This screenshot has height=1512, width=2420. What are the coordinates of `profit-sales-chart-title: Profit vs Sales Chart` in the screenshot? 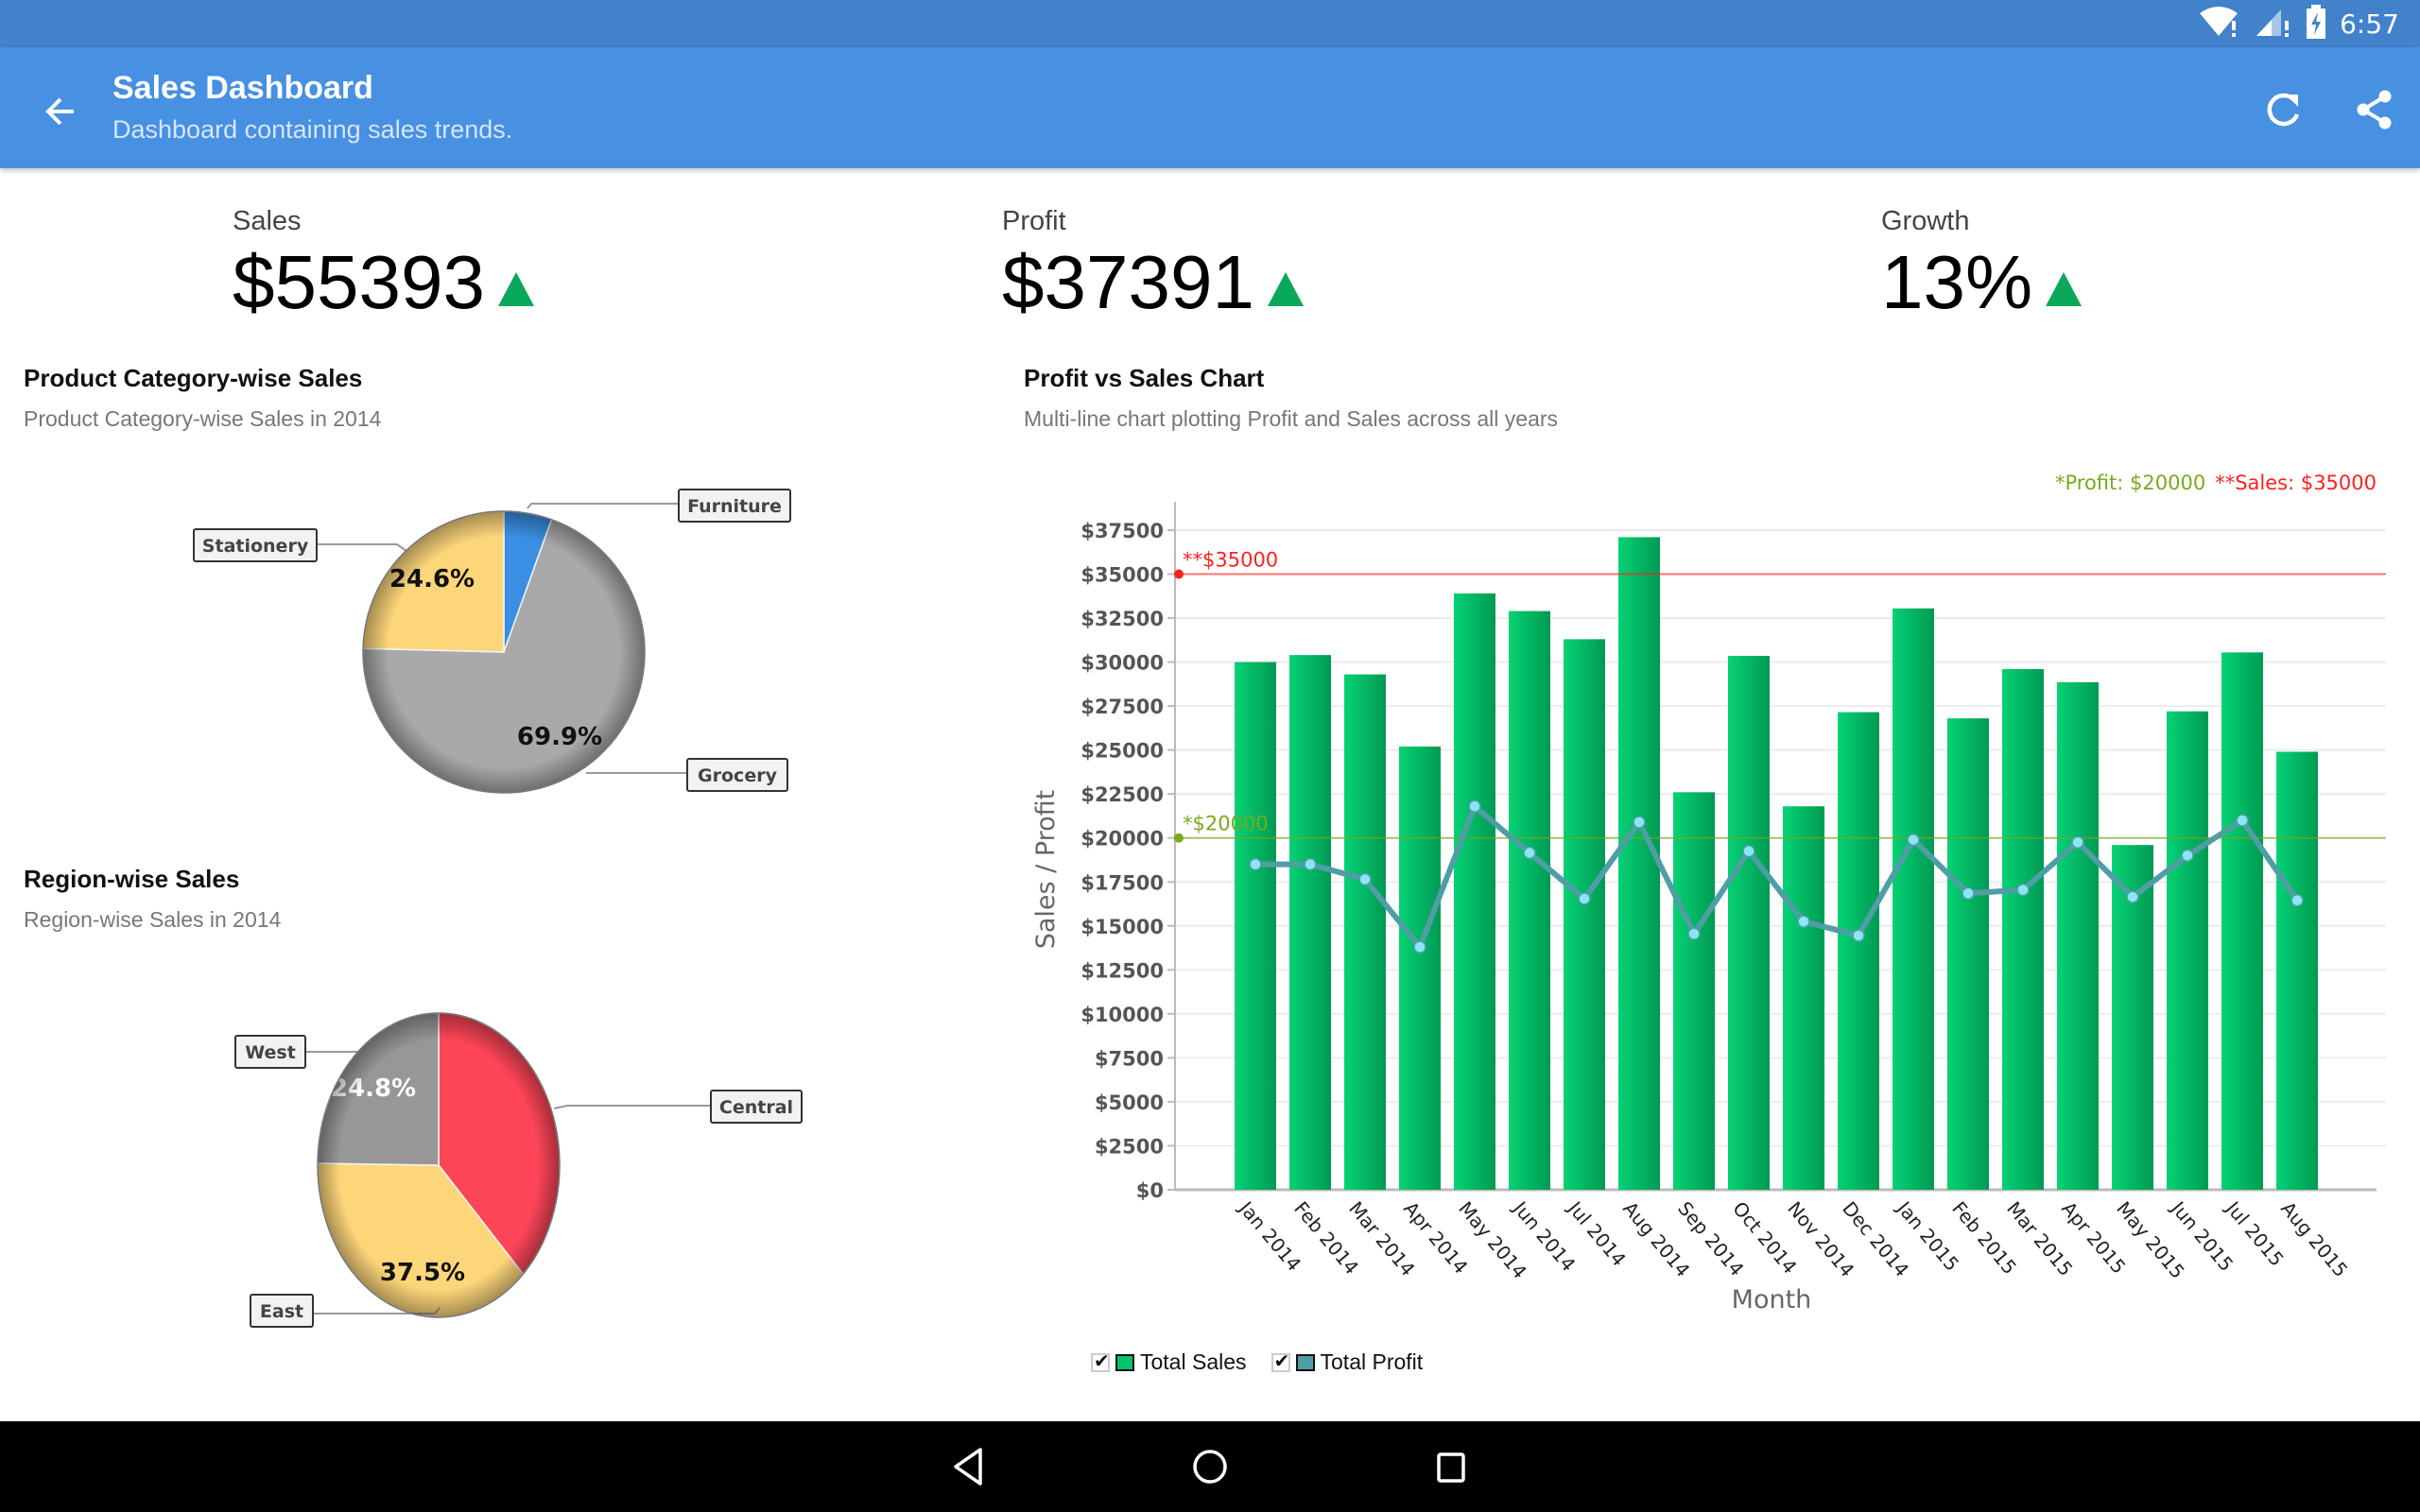 It's located at (1144, 378).